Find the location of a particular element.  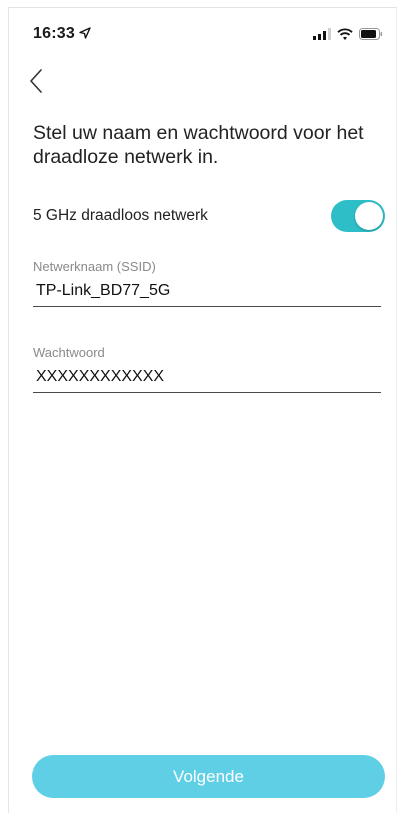

wifi-icon is located at coordinates (345, 34).